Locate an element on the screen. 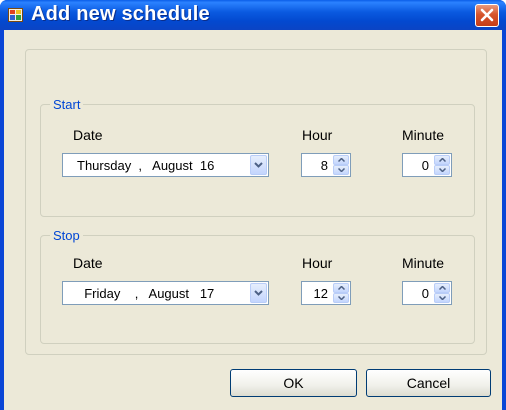  cancel-button: Cancel is located at coordinates (428, 383).